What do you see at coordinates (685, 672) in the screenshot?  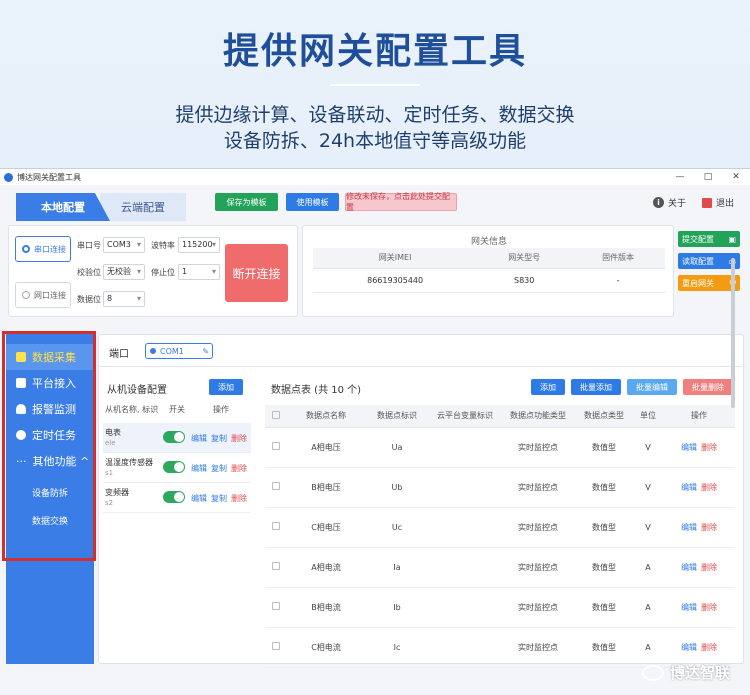 I see `brand-watermark: 博达智联` at bounding box center [685, 672].